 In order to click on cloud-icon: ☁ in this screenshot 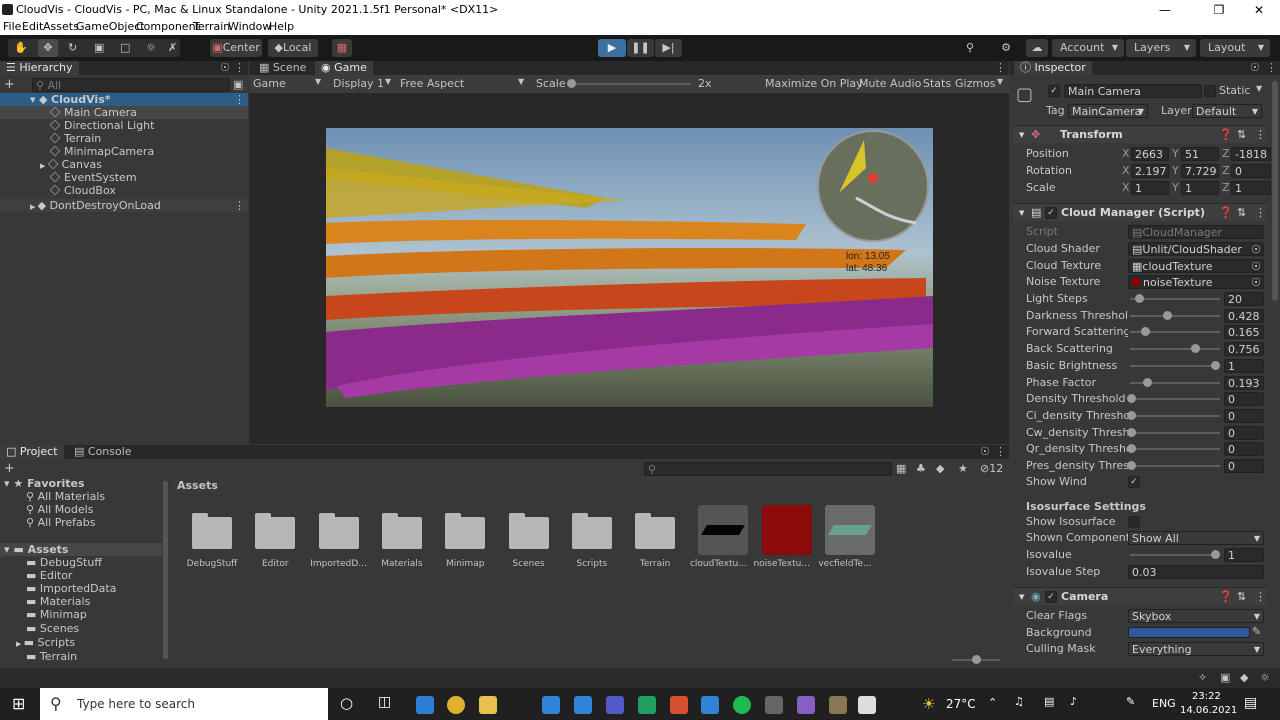, I will do `click(1037, 48)`.